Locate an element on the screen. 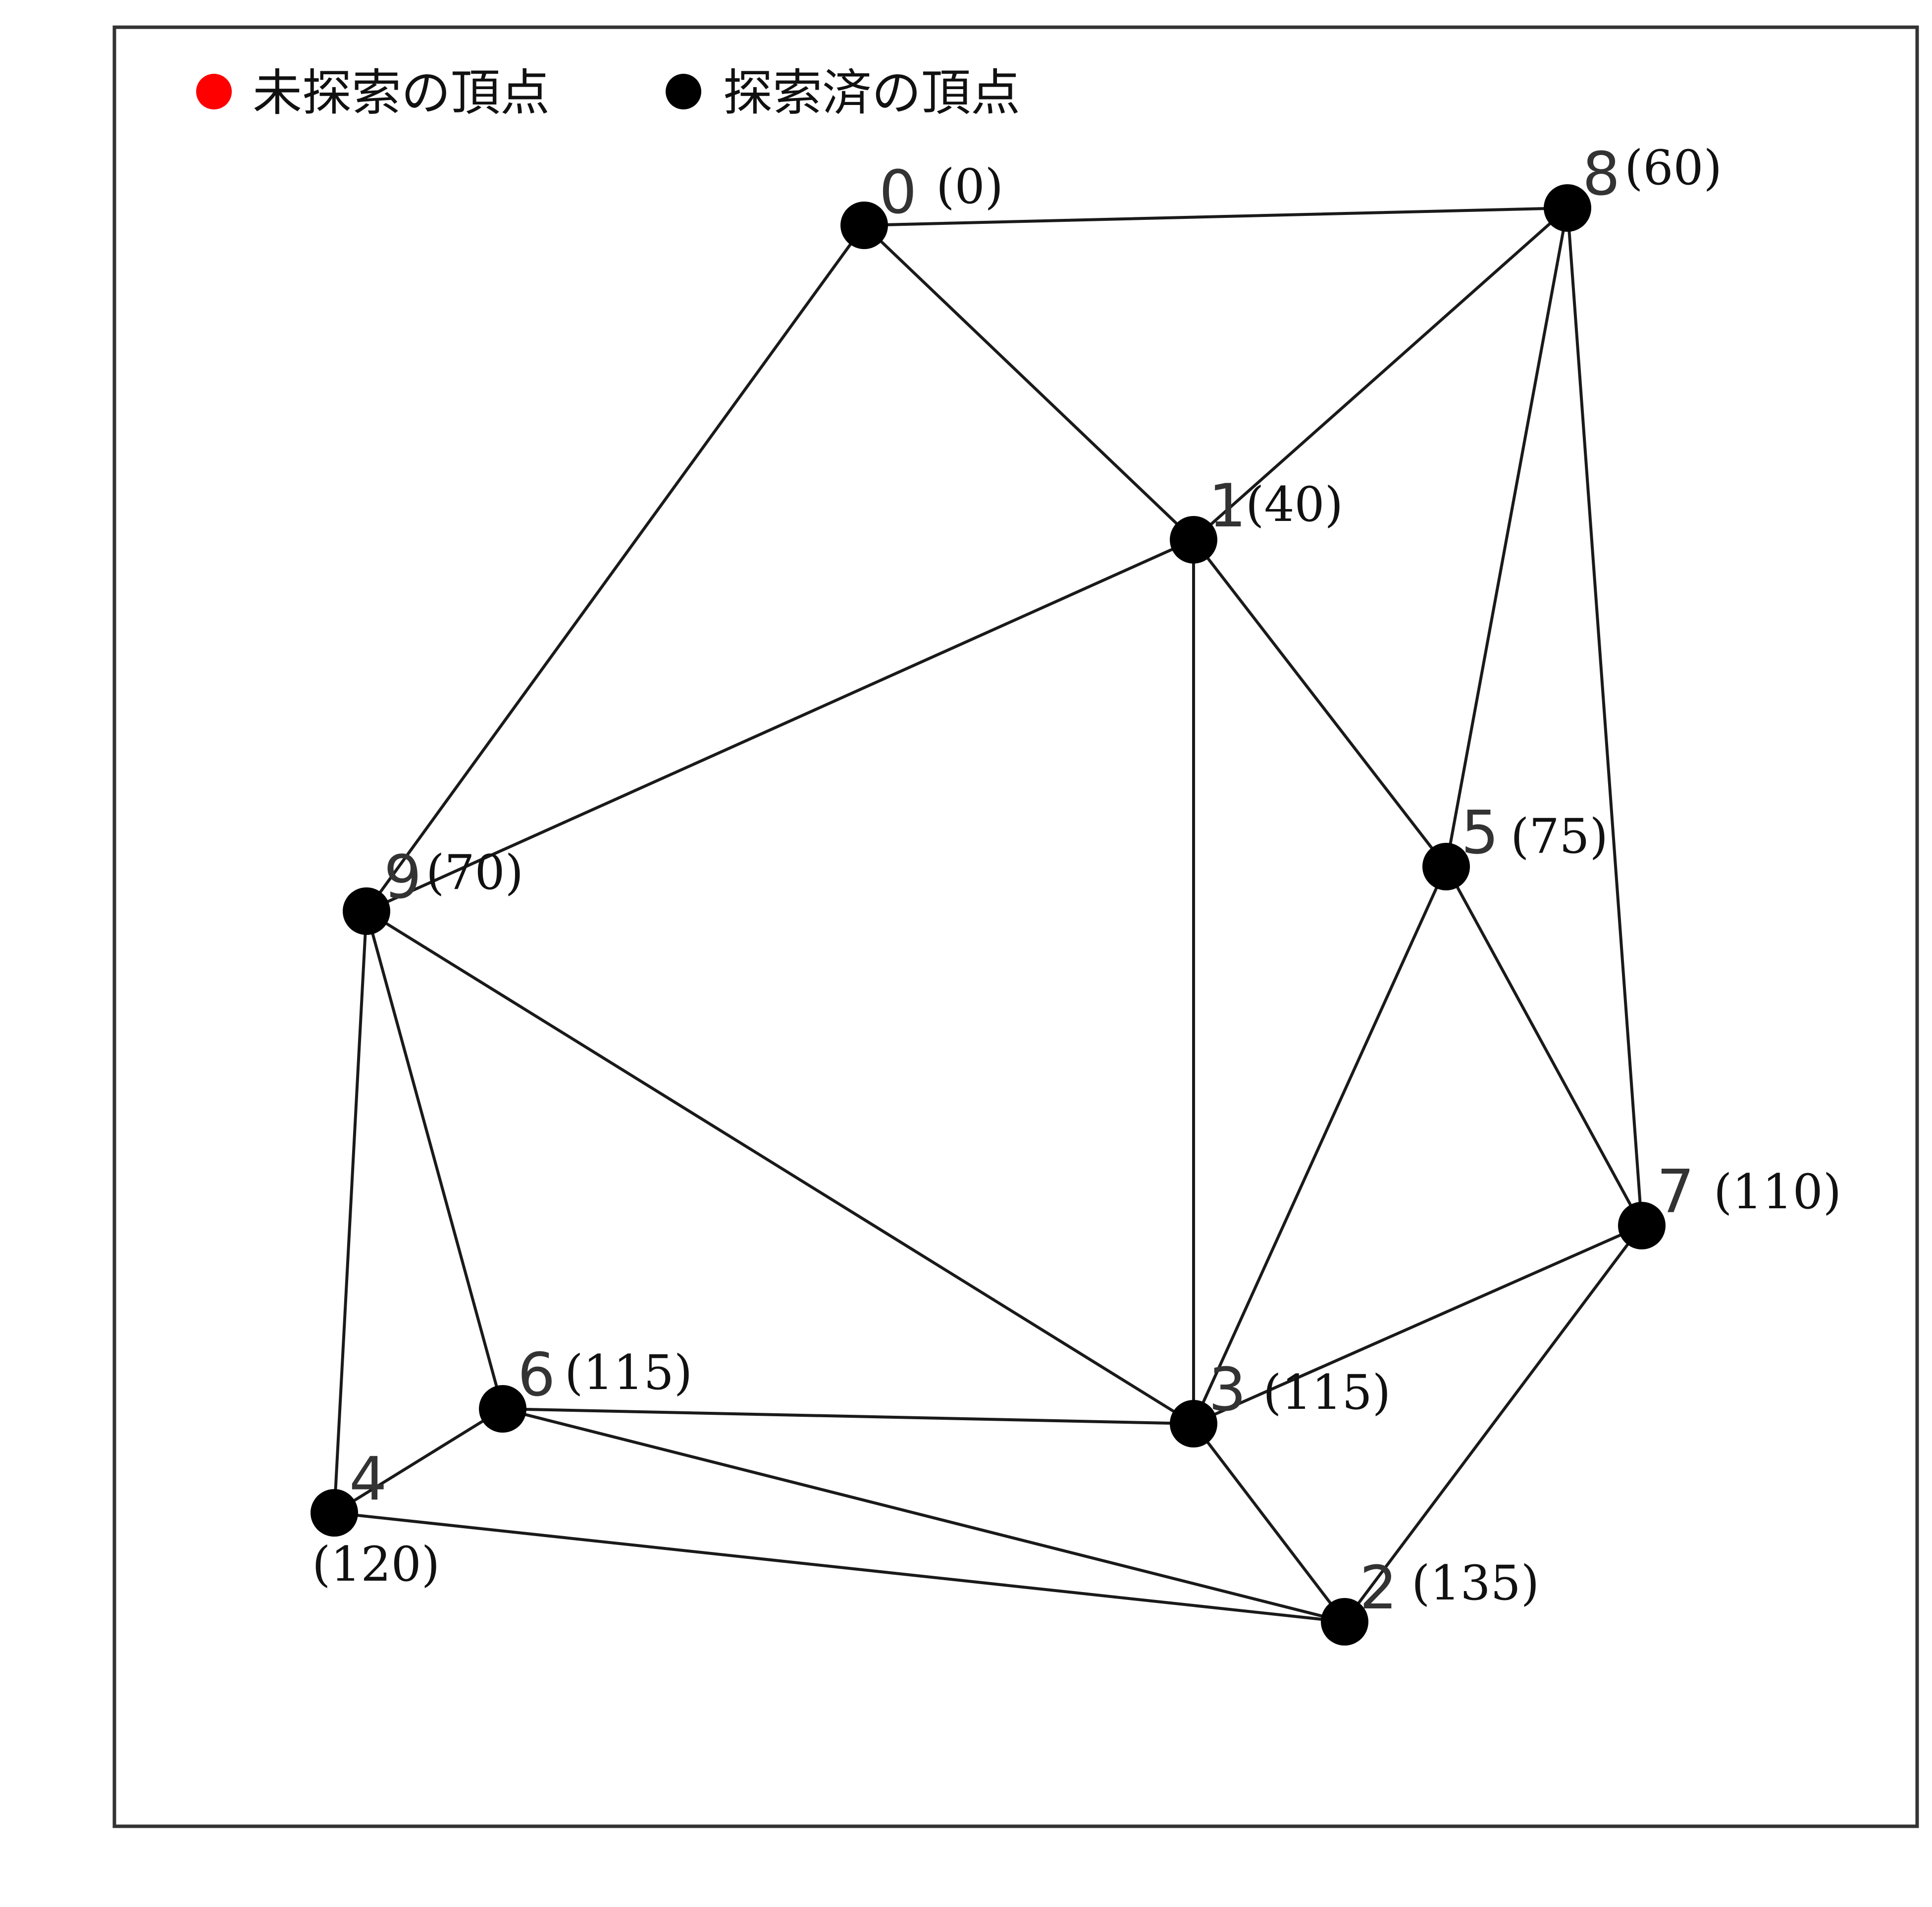 This screenshot has width=1932, height=1907. node-distance-label-1: (40) is located at coordinates (1294, 504).